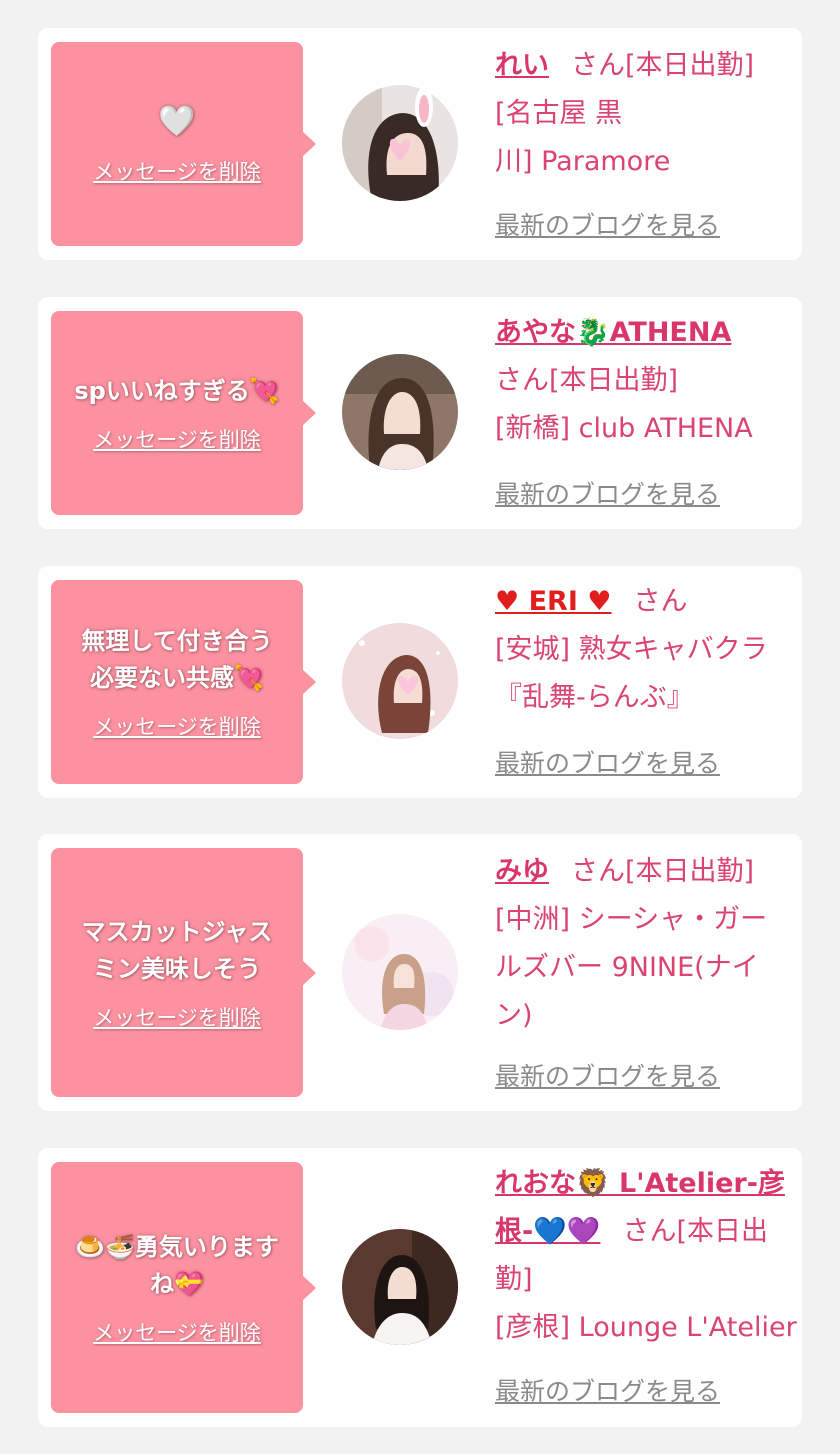 The image size is (840, 1454). I want to click on message-text-line: ミン美味しそう, so click(177, 968).